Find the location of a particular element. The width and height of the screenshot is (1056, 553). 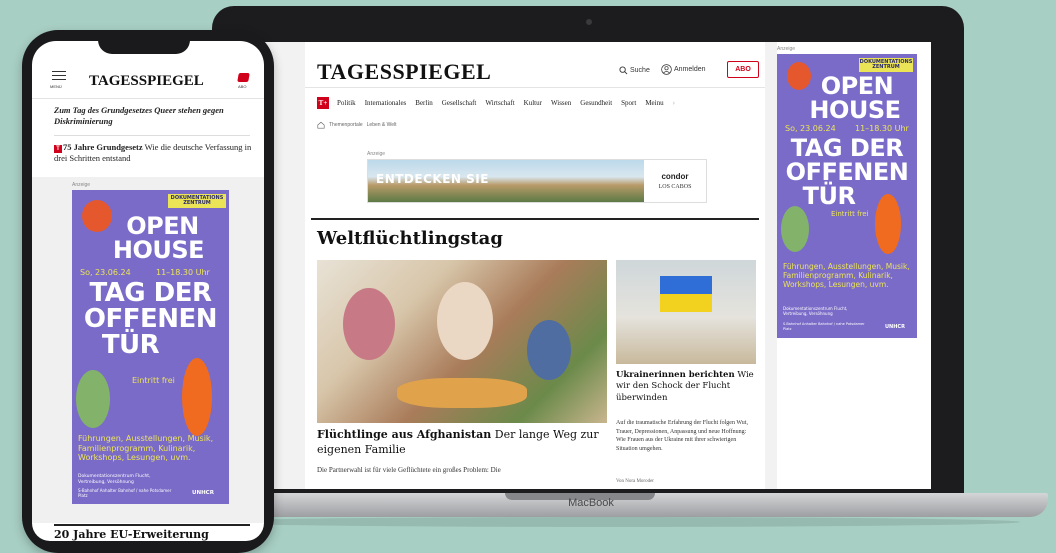

menu-label: MENÜ is located at coordinates (56, 86).